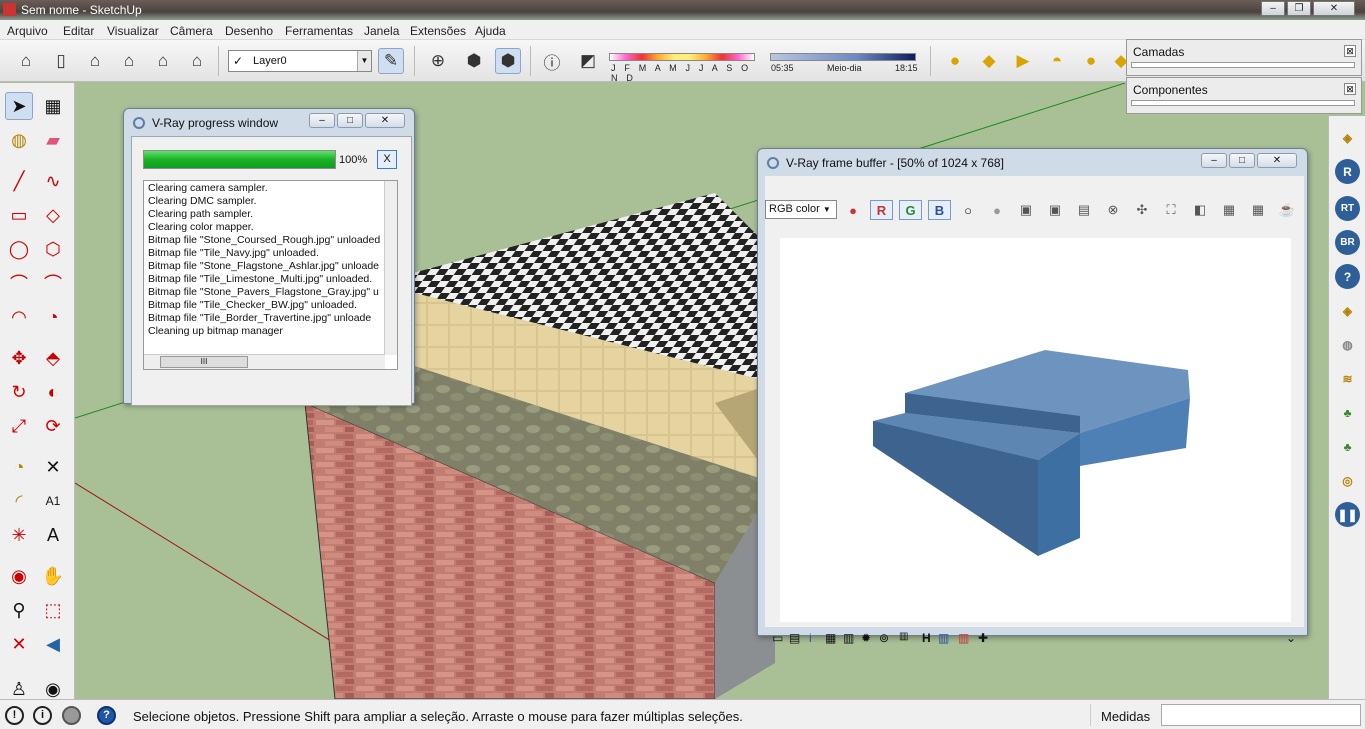  What do you see at coordinates (19, 467) in the screenshot?
I see `tape-measure-icon: ◔` at bounding box center [19, 467].